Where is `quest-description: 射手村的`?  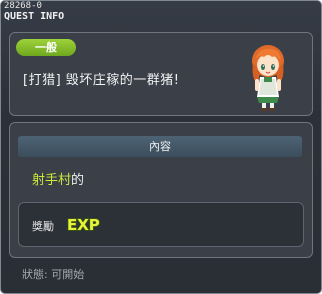 quest-description: 射手村的 is located at coordinates (58, 178).